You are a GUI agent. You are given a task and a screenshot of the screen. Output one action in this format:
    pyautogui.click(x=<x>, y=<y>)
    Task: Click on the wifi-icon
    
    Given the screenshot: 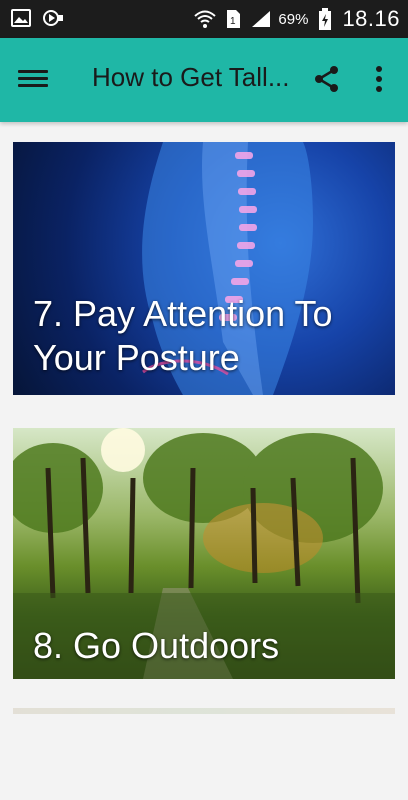 What is the action you would take?
    pyautogui.click(x=205, y=19)
    